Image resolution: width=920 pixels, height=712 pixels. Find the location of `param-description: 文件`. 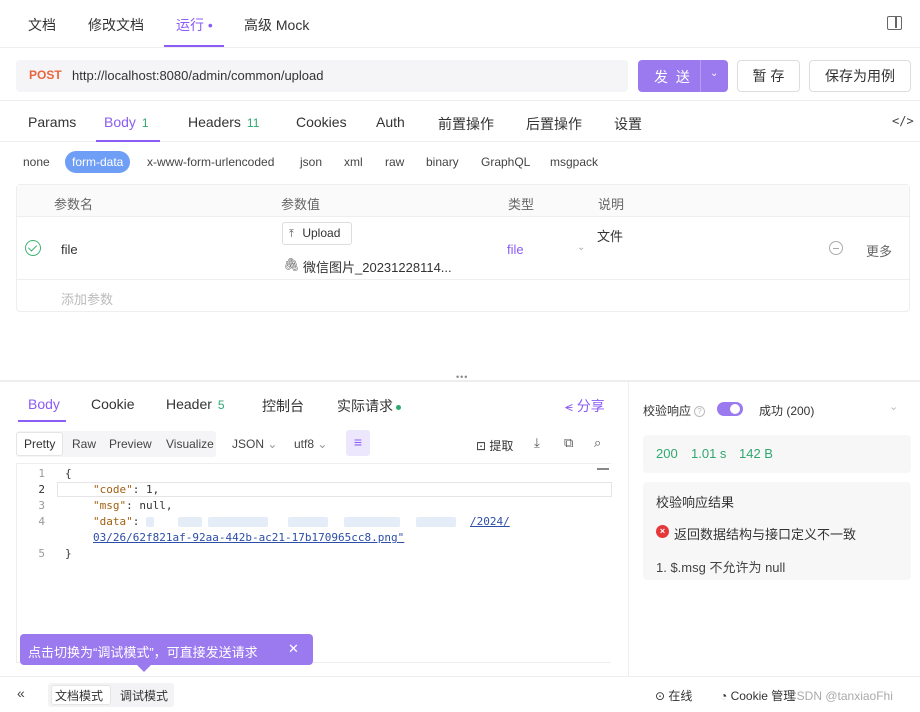

param-description: 文件 is located at coordinates (610, 235).